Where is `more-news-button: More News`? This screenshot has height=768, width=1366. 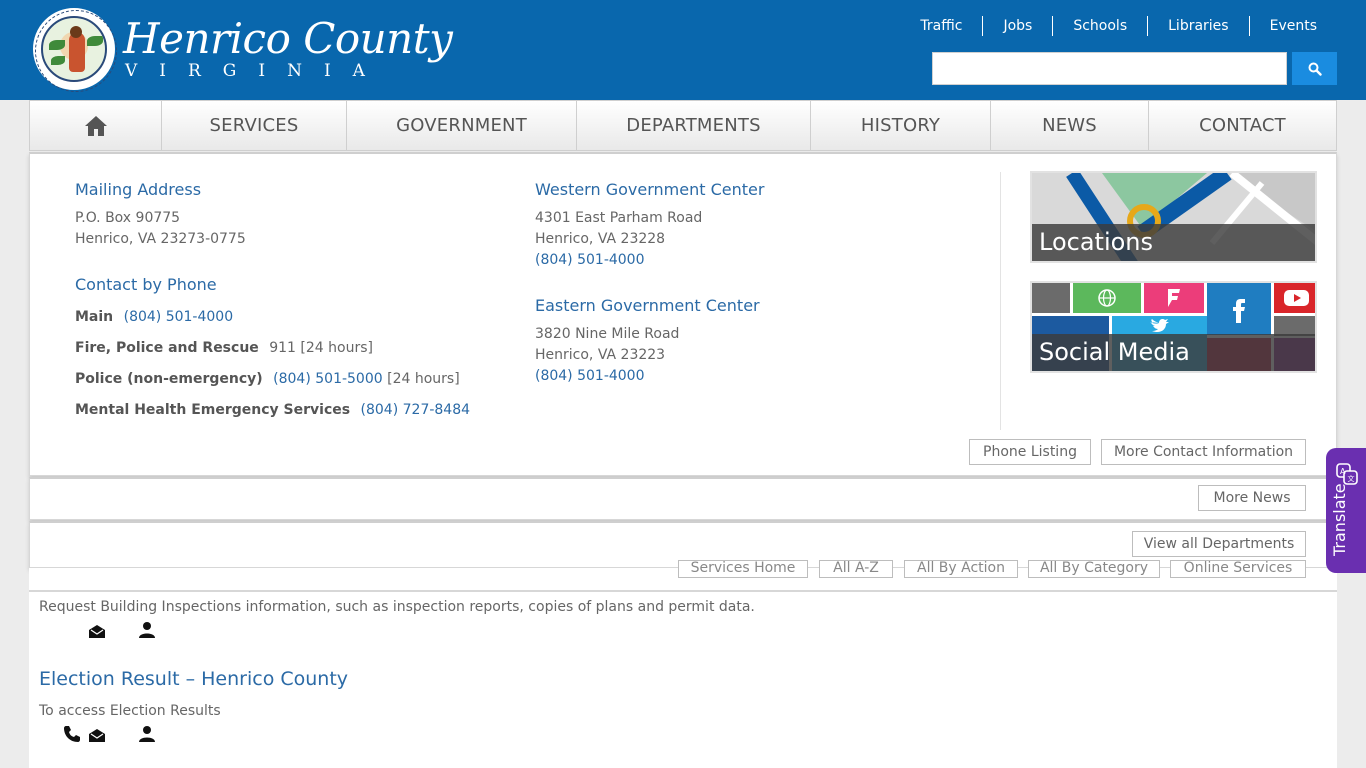 more-news-button: More News is located at coordinates (1252, 498).